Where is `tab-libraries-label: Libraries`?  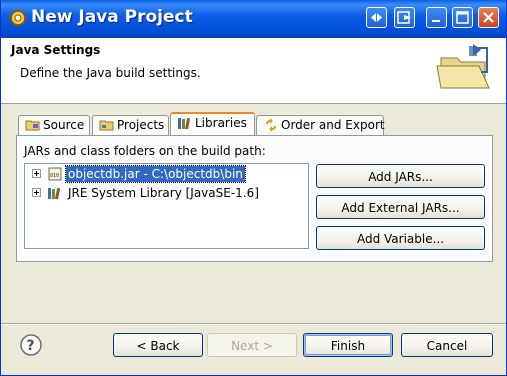
tab-libraries-label: Libraries is located at coordinates (221, 123).